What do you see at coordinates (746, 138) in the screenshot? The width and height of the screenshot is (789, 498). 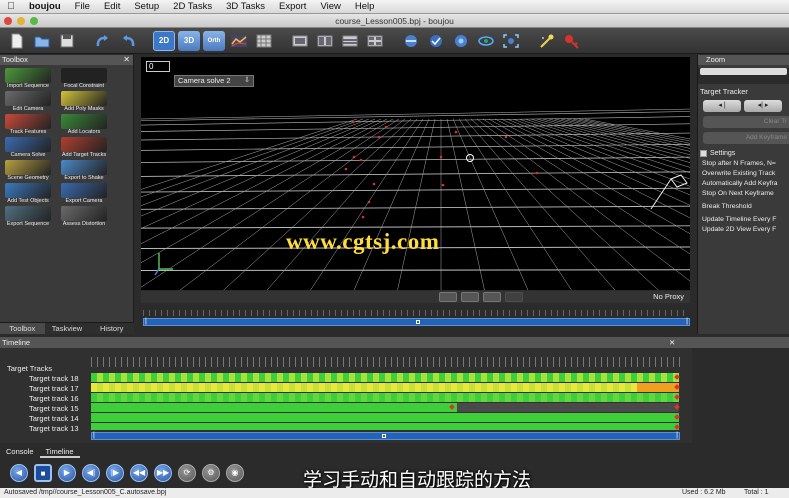 I see `add-keyframe-button: Add Keyframe` at bounding box center [746, 138].